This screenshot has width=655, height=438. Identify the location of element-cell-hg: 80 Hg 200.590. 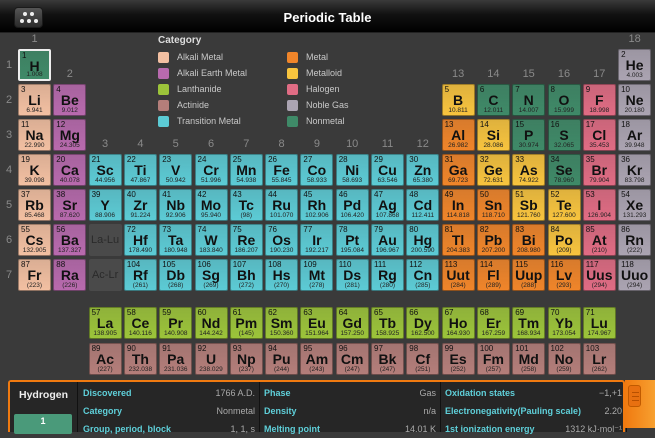
(423, 240).